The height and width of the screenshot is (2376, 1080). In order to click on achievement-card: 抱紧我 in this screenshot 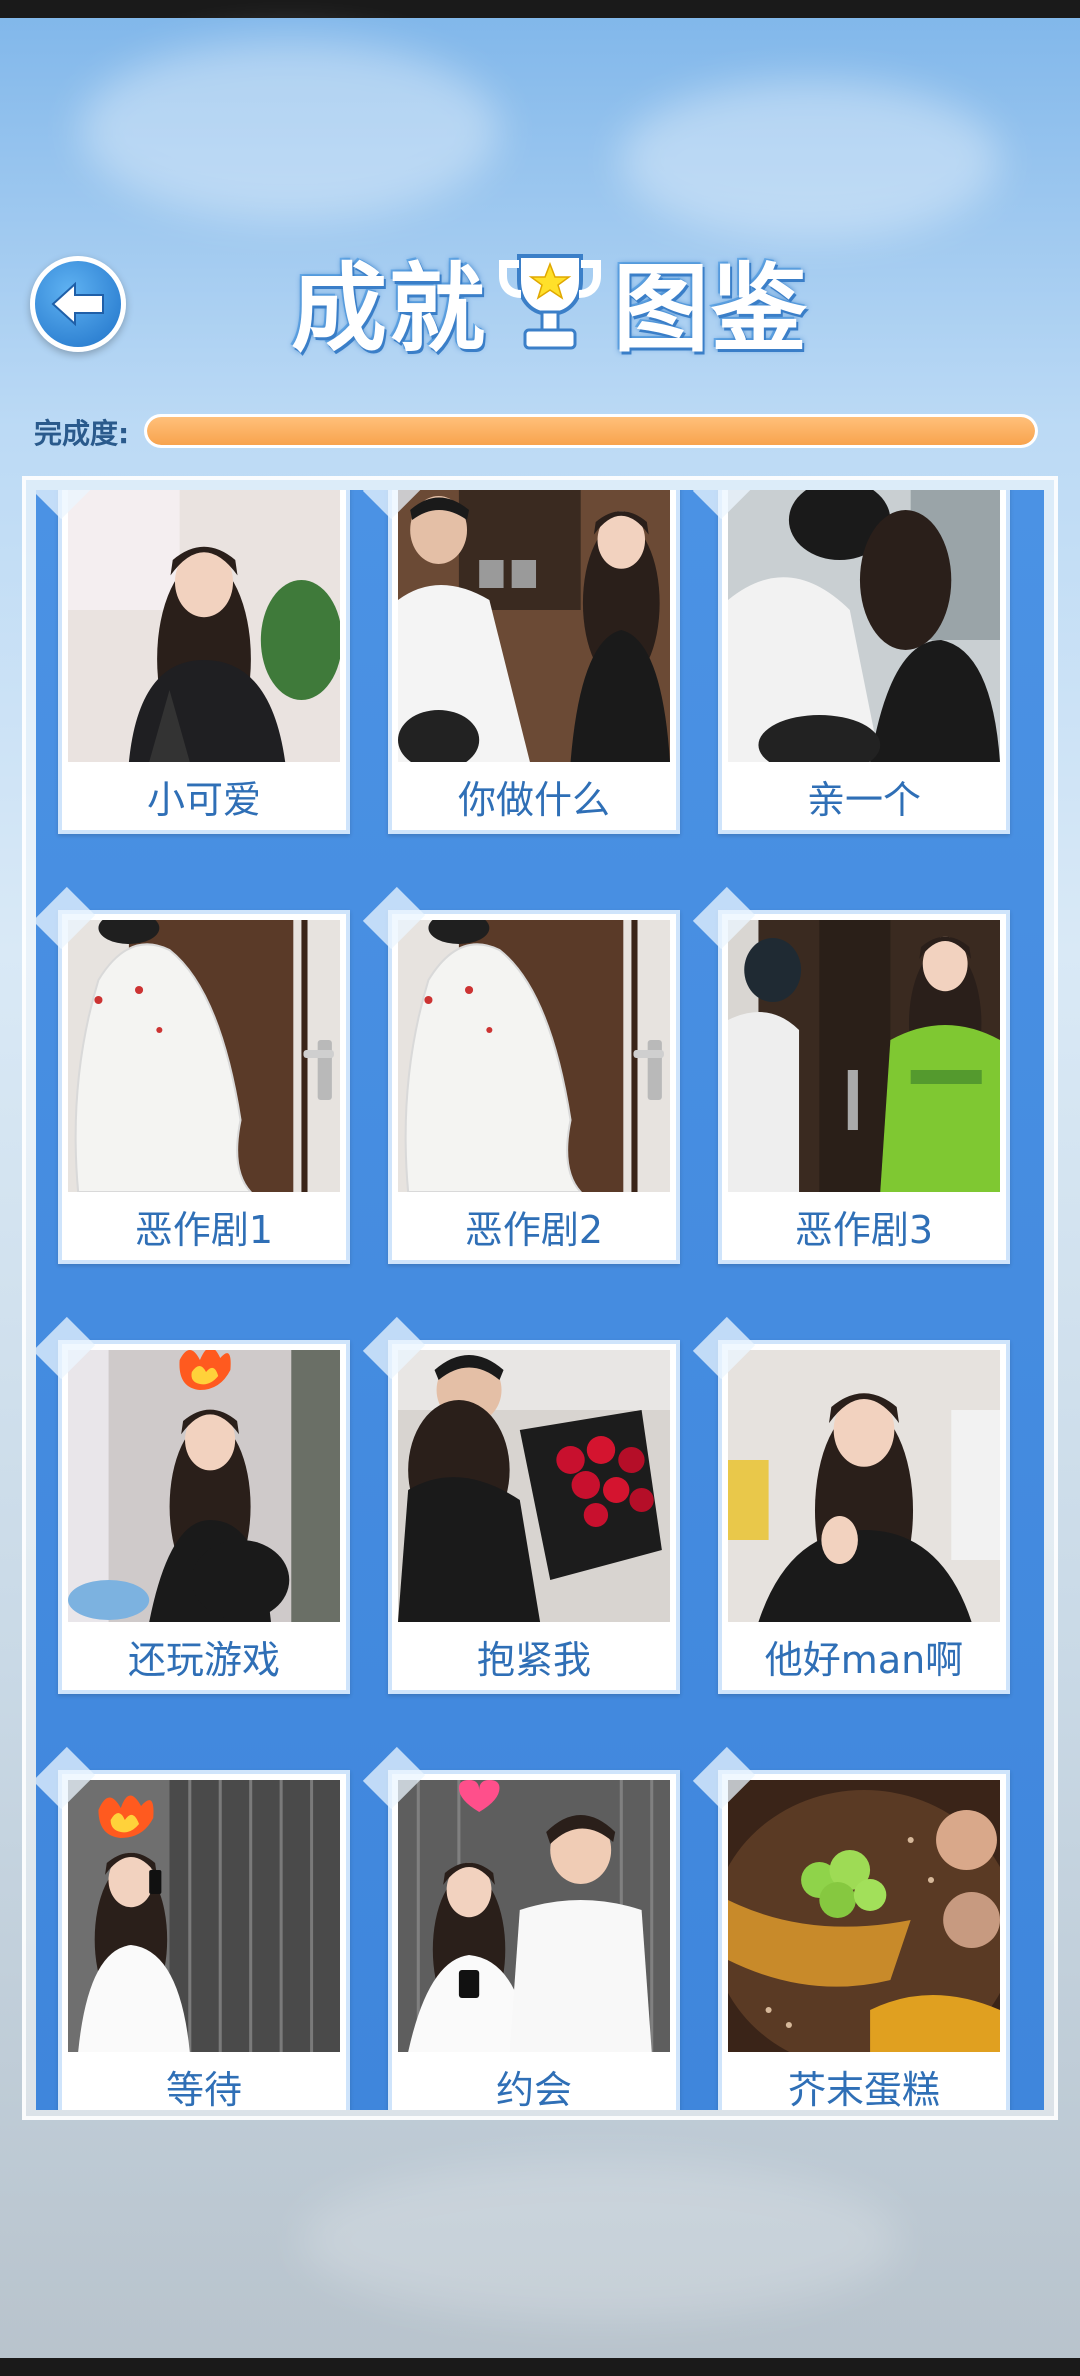, I will do `click(521, 1505)`.